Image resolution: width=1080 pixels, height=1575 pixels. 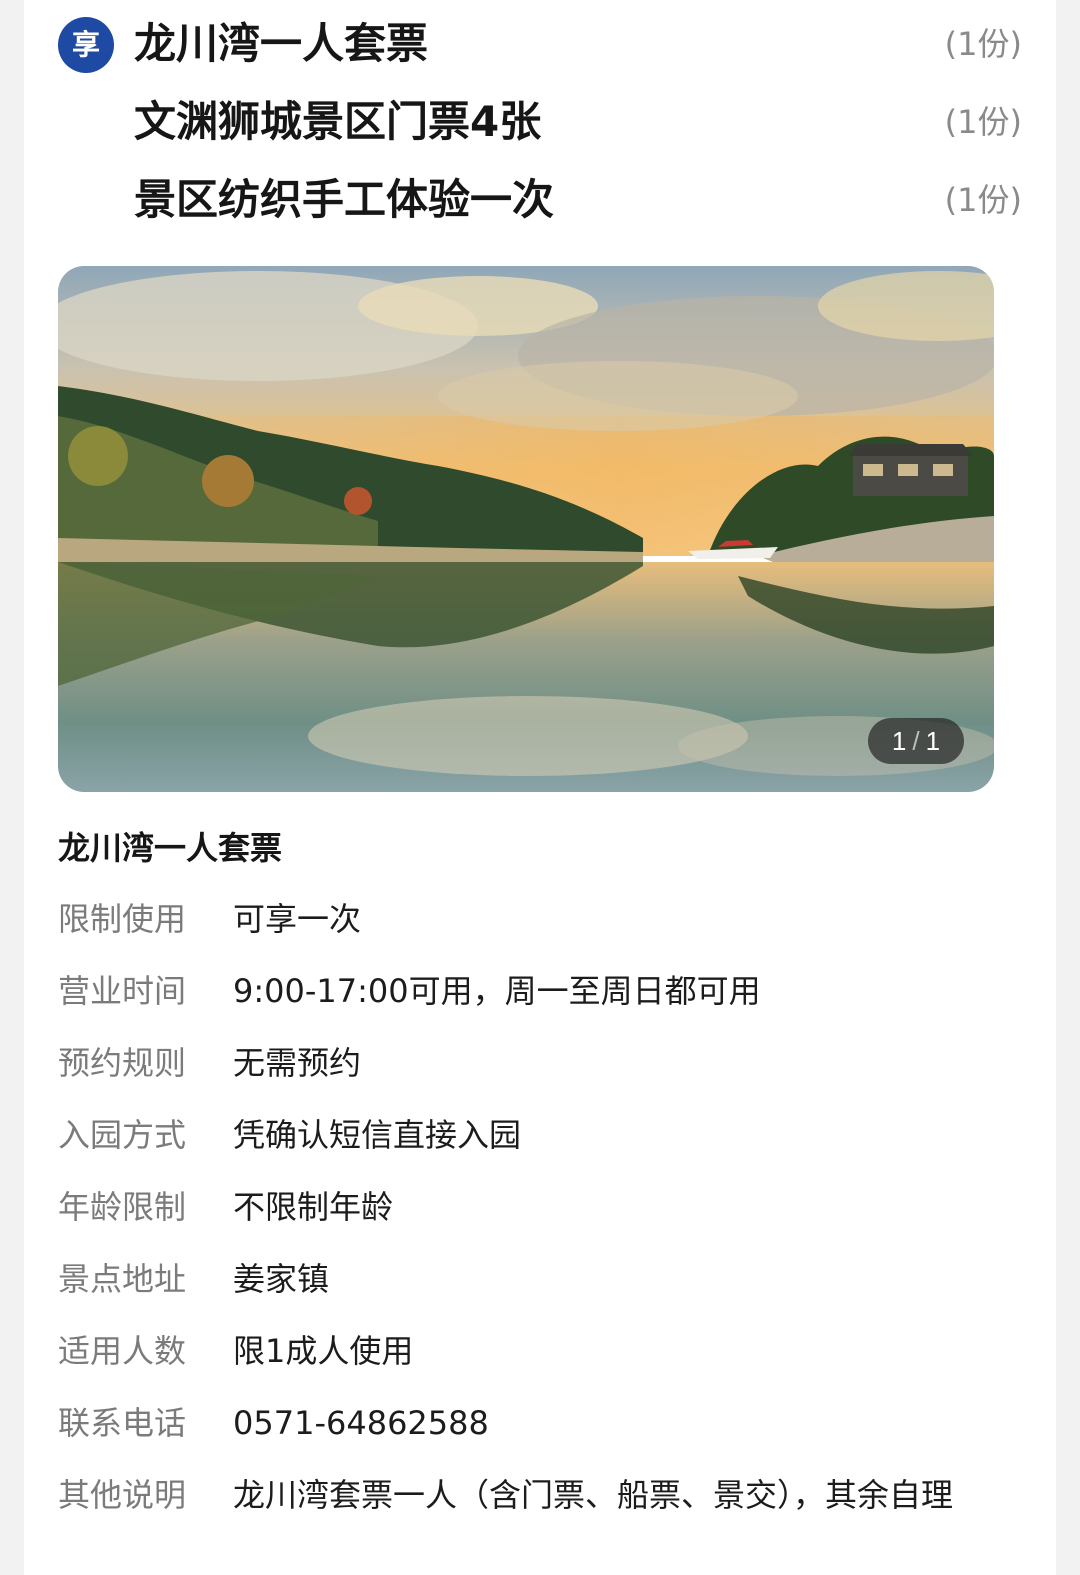 I want to click on info-label: 联系电话, so click(x=122, y=1423).